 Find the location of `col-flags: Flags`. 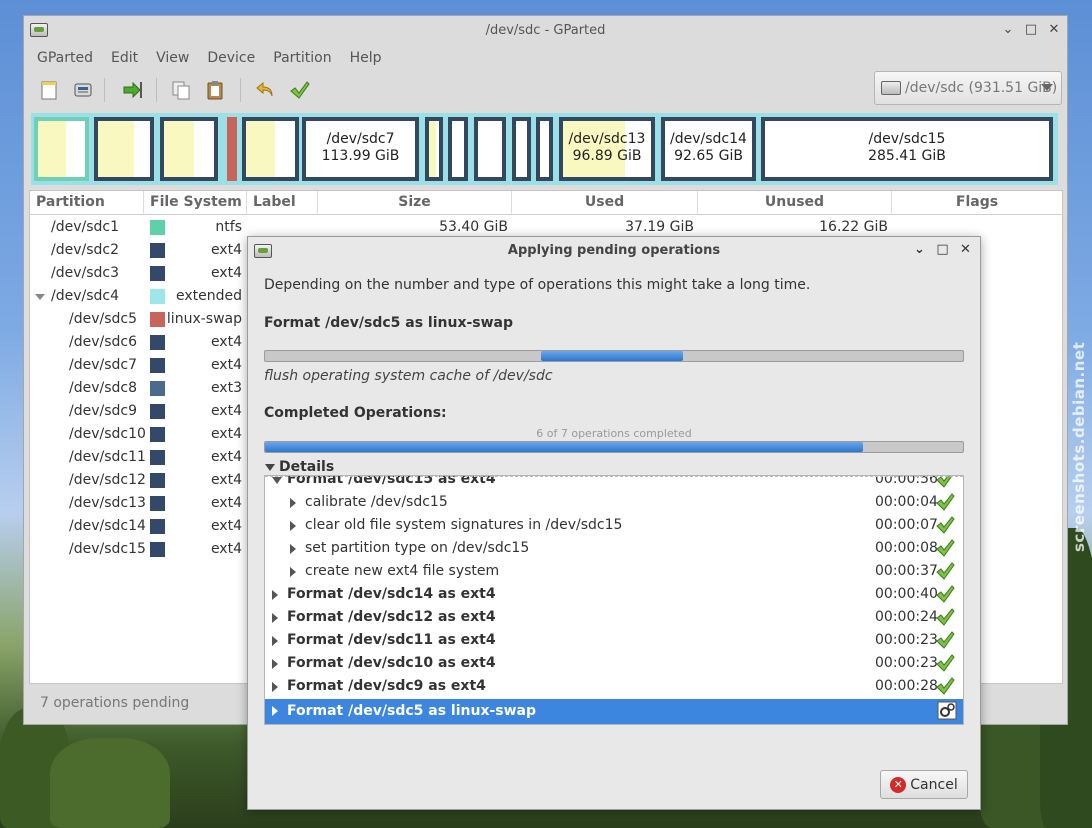

col-flags: Flags is located at coordinates (977, 203).